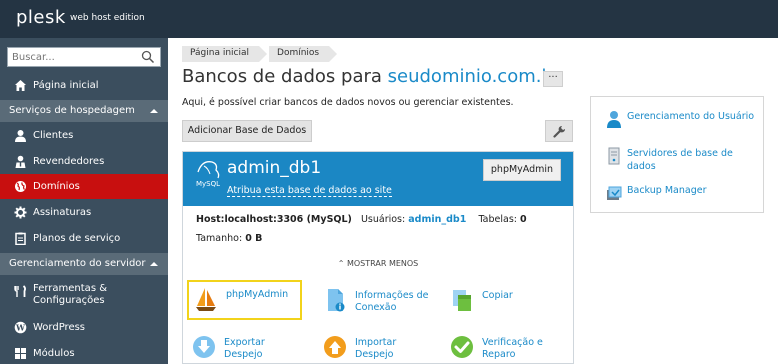 Image resolution: width=778 pixels, height=364 pixels. I want to click on mysql-logo-icon: MySQL, so click(208, 174).